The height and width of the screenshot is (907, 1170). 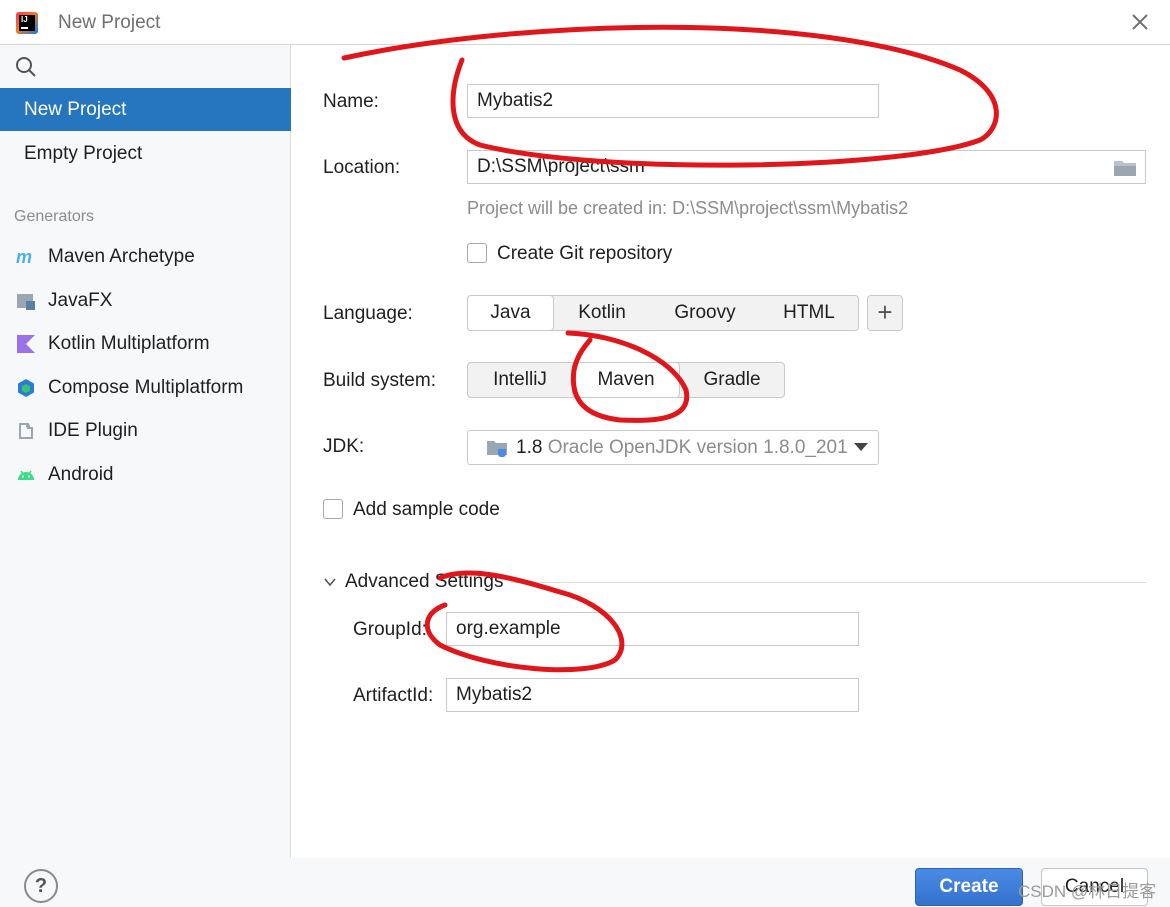 What do you see at coordinates (1125, 168) in the screenshot?
I see `browse-folder-icon` at bounding box center [1125, 168].